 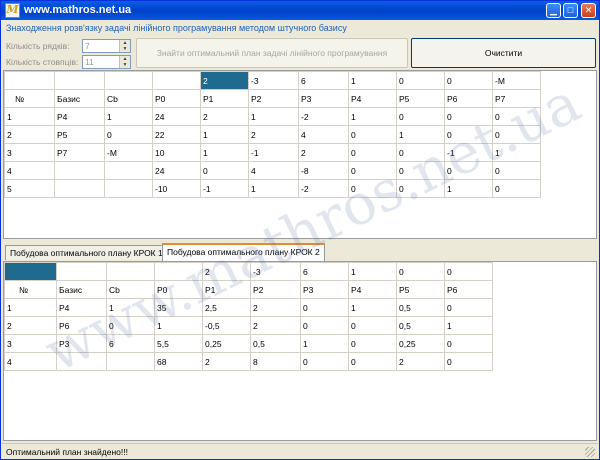 I want to click on coef-cell: 2, so click(x=226, y=271).